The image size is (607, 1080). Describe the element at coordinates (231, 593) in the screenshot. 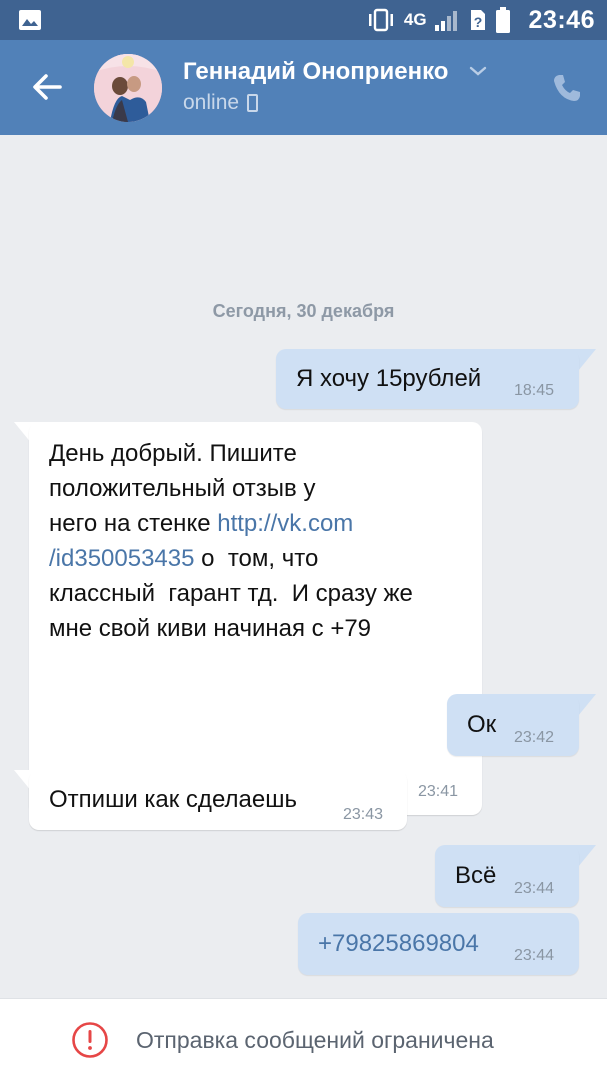

I see `text-line: классный гарант тд. И сразу же` at that location.